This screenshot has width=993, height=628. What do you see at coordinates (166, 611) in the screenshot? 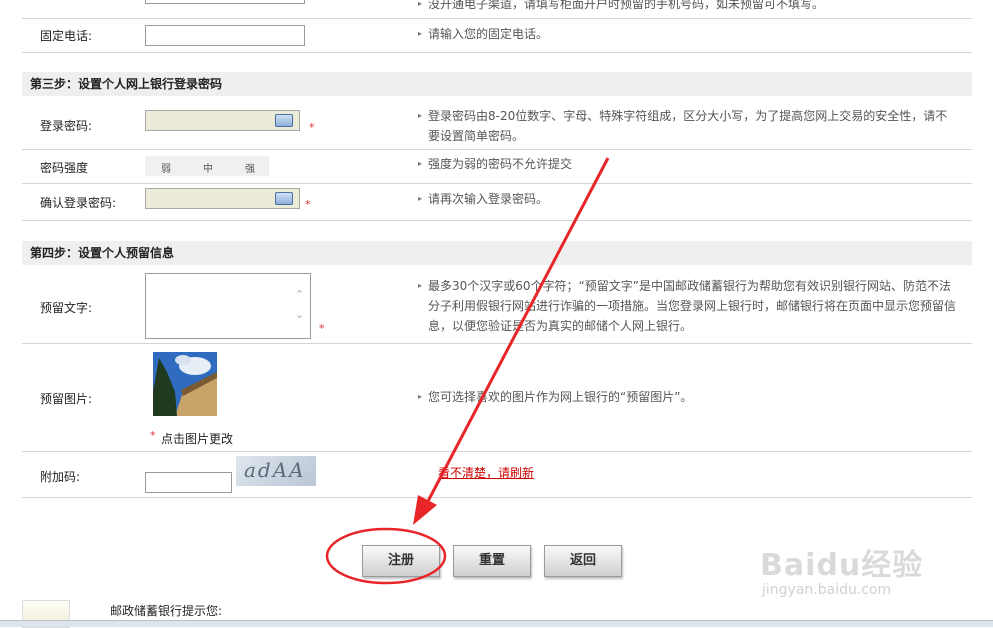
I see `notice-title: 邮政储蓄银行提示您:` at bounding box center [166, 611].